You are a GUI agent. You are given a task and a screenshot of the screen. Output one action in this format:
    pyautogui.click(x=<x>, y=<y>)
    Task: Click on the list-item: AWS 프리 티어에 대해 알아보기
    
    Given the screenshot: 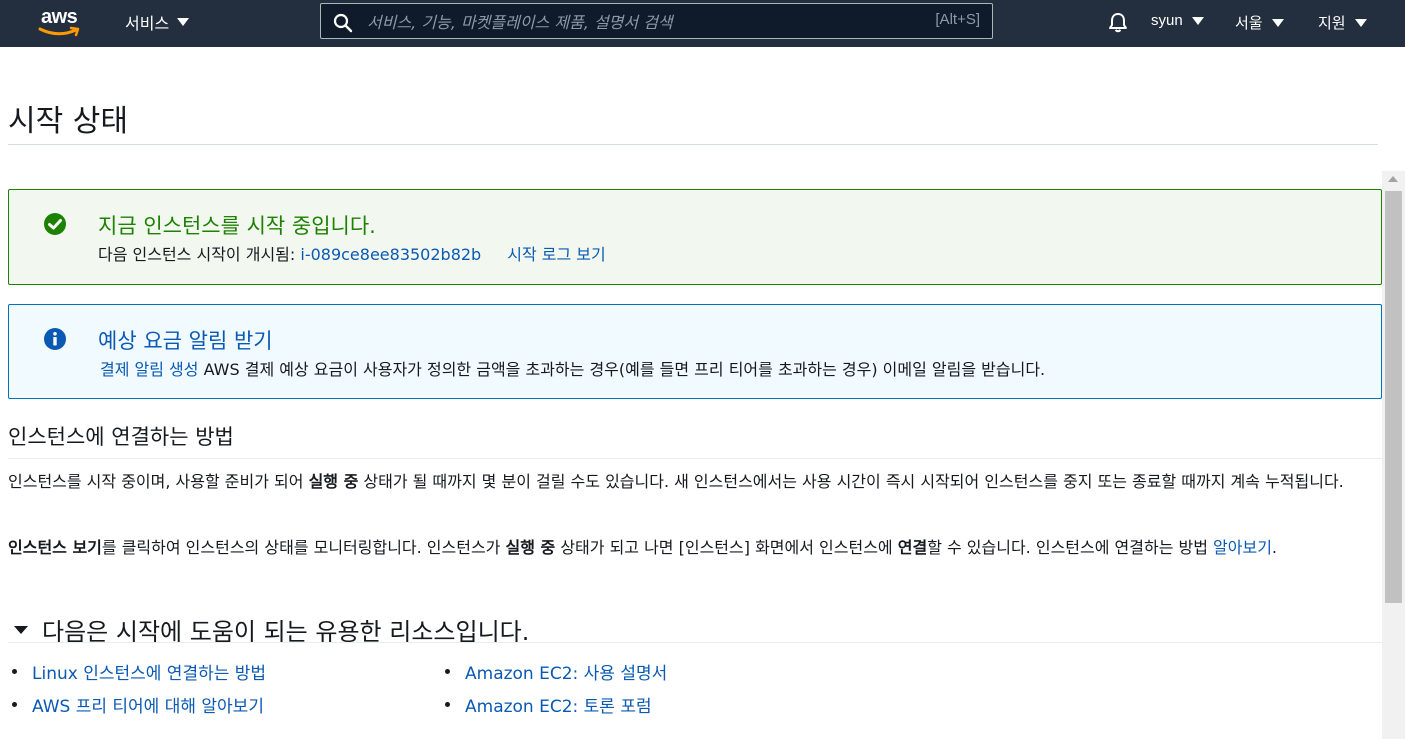 What is the action you would take?
    pyautogui.click(x=139, y=704)
    